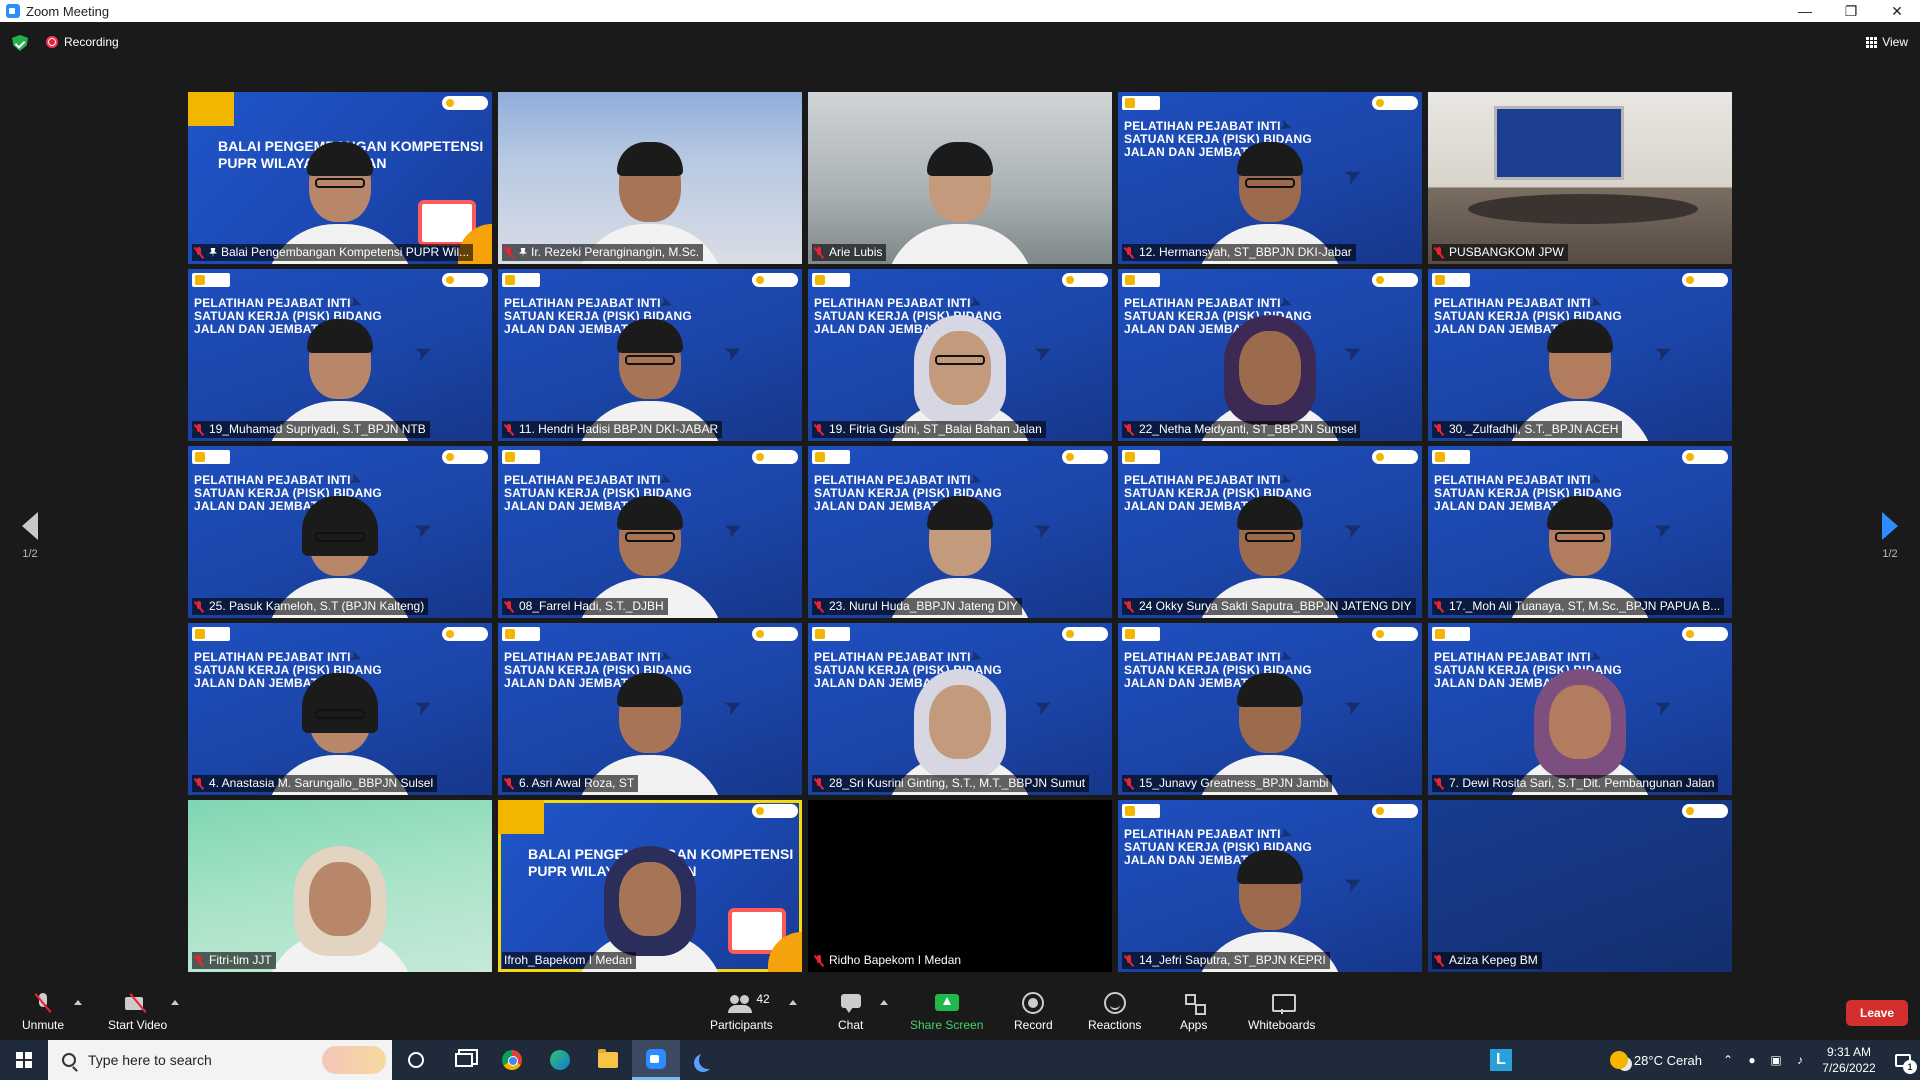 This screenshot has height=1080, width=1920. Describe the element at coordinates (591, 606) in the screenshot. I see `participant-name: 08_Farrel Hadi, S.T._DJBH` at that location.